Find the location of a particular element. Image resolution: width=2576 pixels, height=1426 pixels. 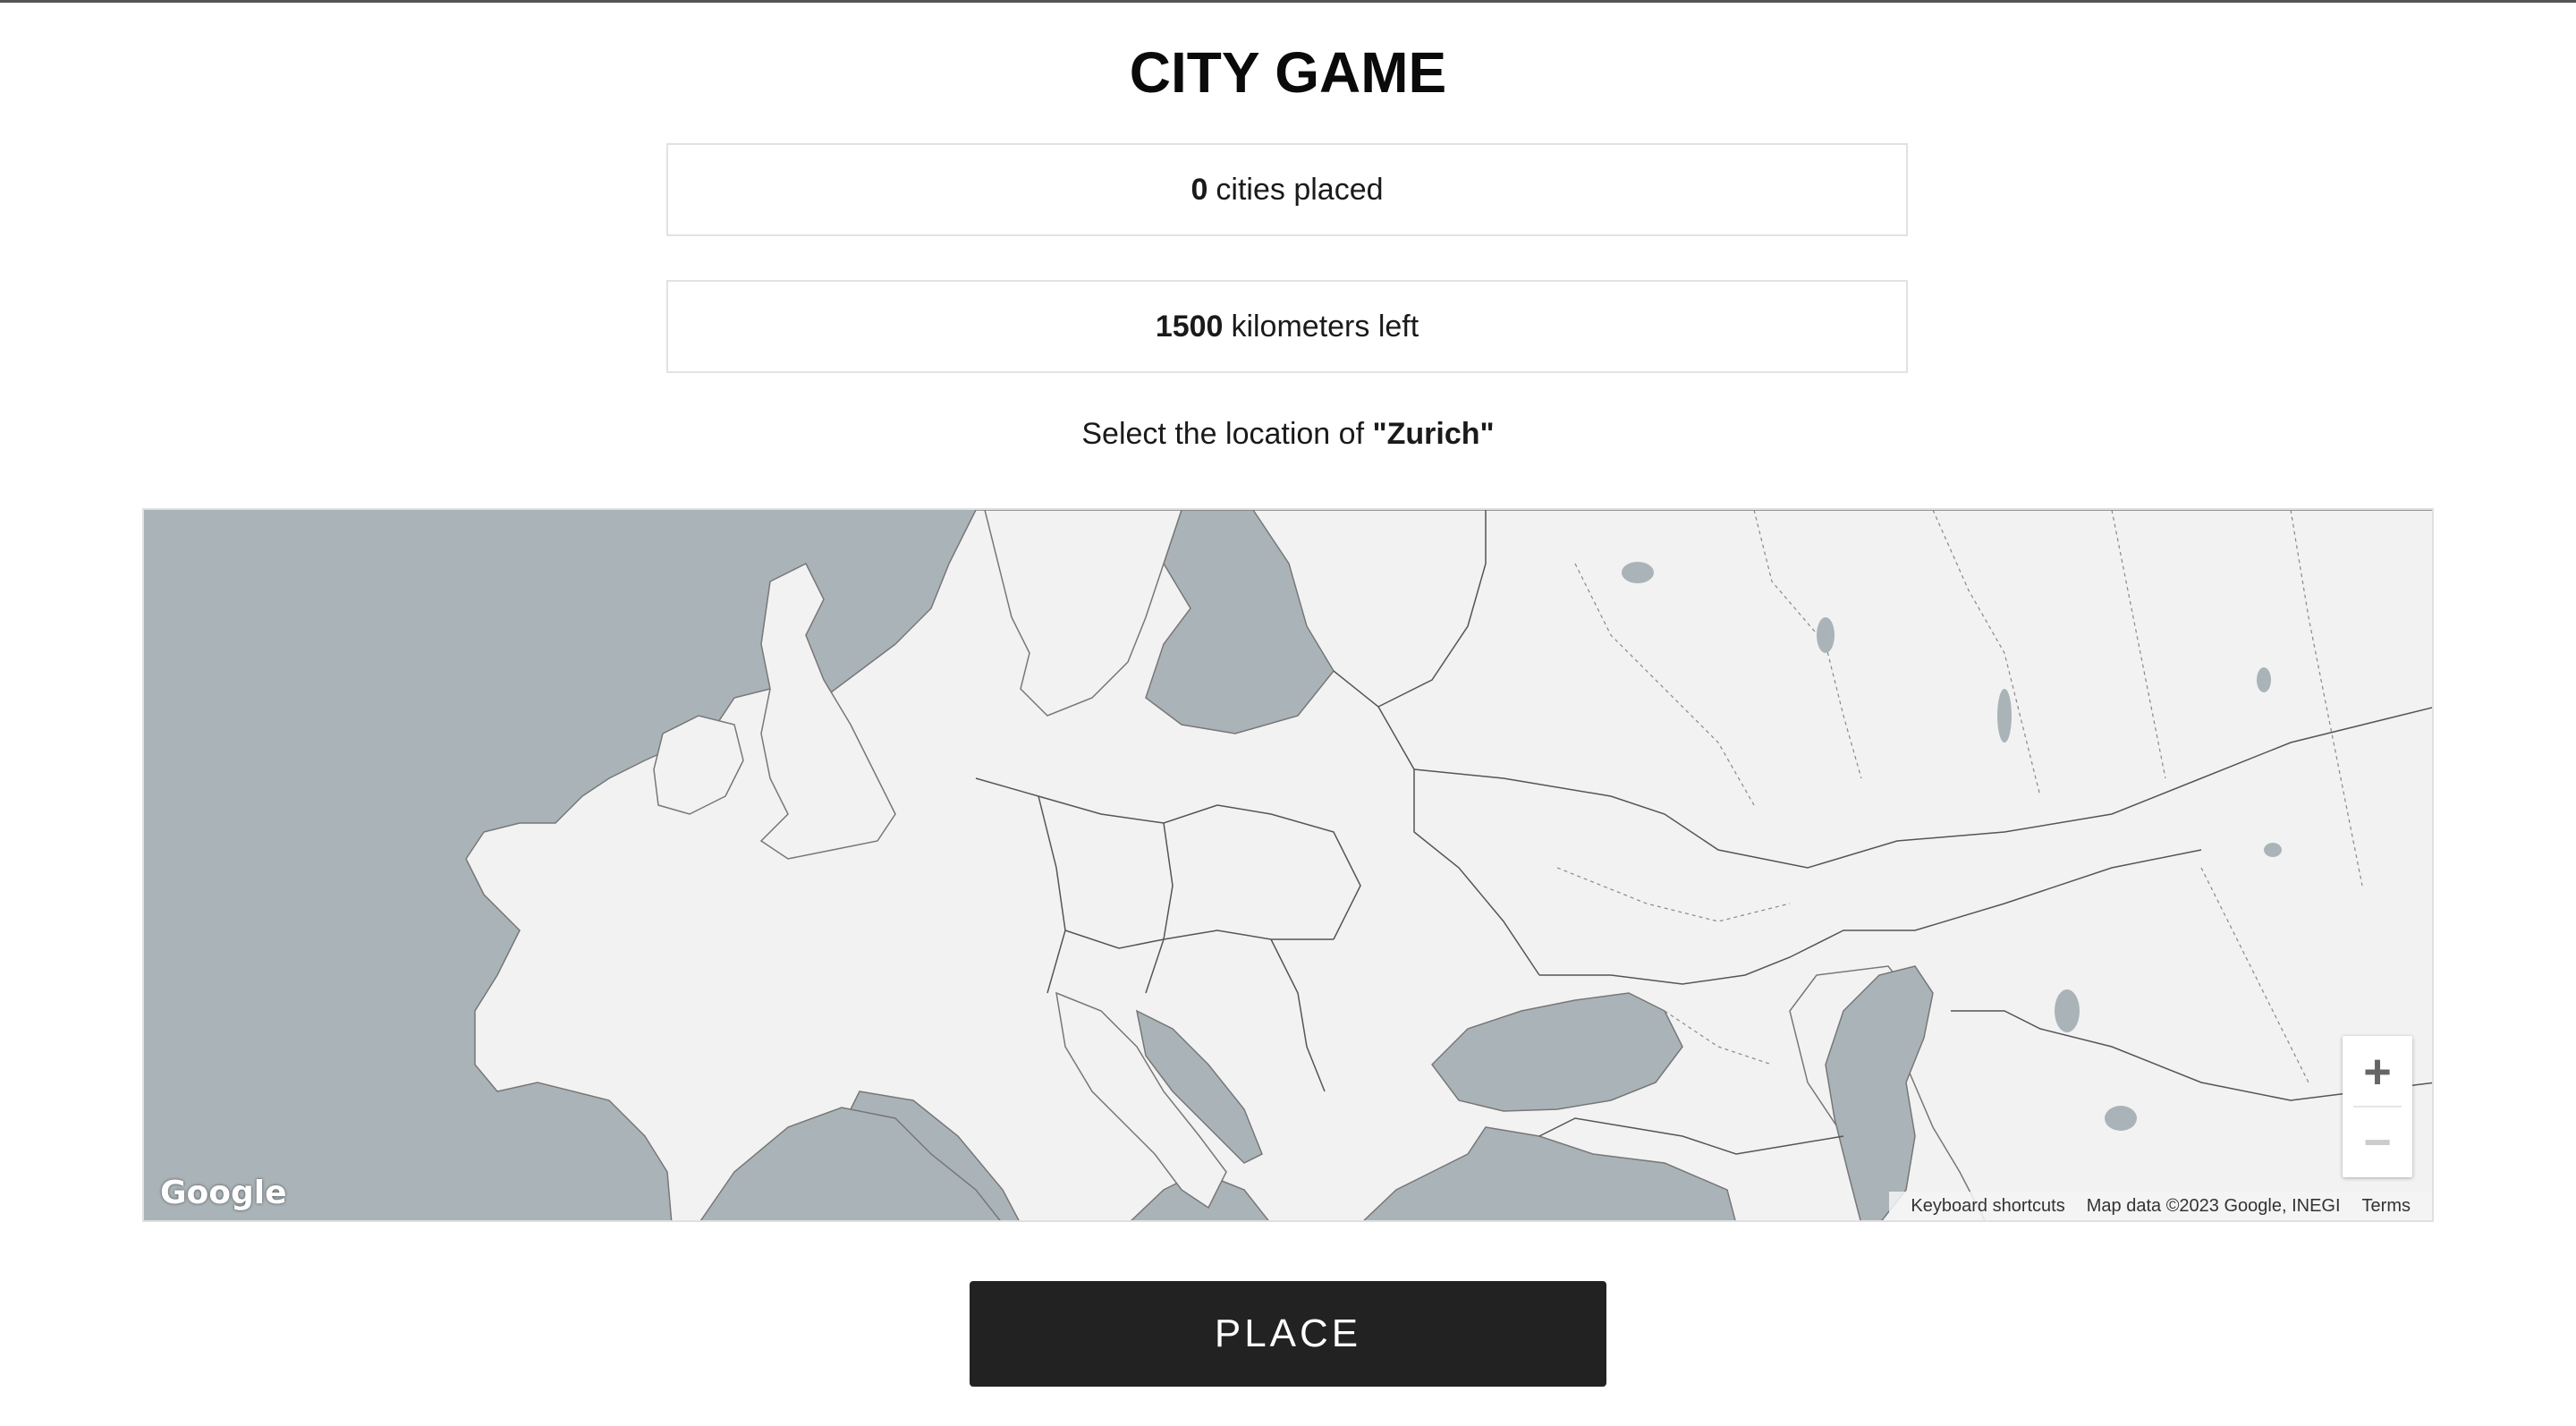

kilometers-left-box: 1500 kilometers left is located at coordinates (1287, 327).